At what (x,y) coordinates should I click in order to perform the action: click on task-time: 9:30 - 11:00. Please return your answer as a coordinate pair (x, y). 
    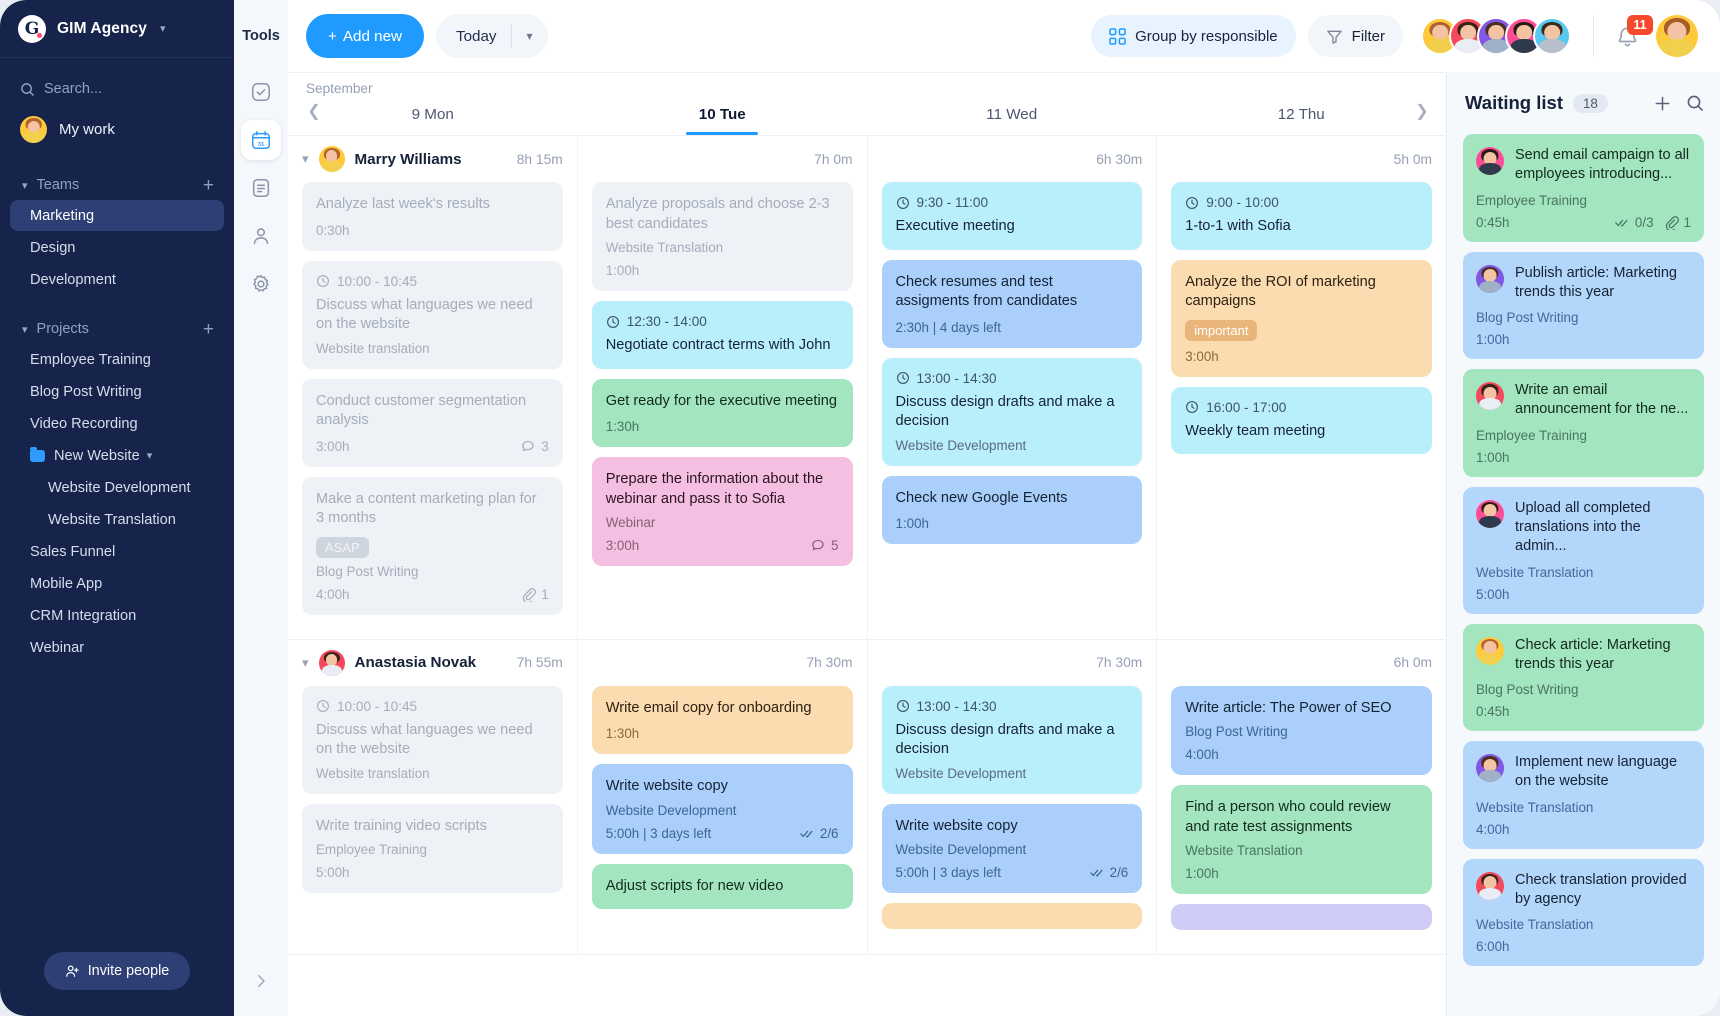
    Looking at the image, I should click on (1012, 202).